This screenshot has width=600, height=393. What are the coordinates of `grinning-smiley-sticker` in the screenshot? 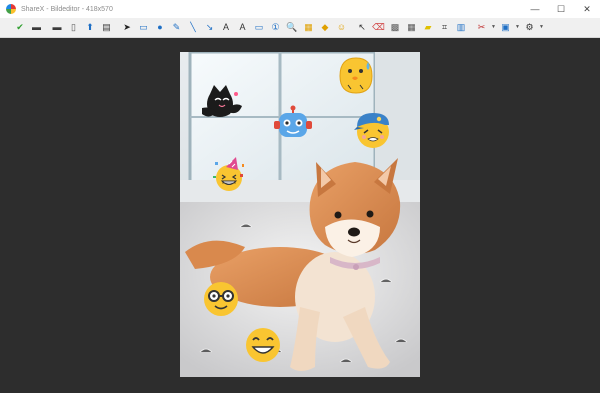 It's located at (263, 345).